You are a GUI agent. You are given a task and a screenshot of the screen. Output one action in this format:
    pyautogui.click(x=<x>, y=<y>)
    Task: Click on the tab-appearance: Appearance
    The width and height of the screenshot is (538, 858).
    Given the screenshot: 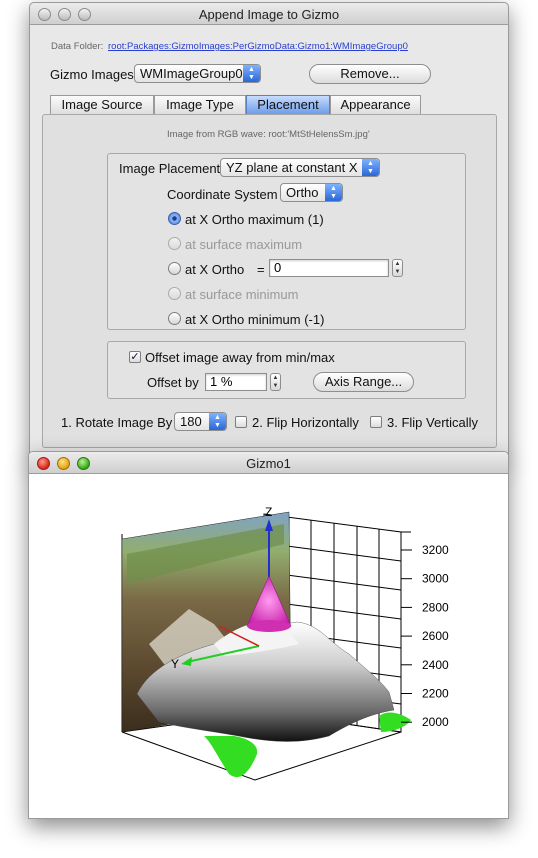 What is the action you would take?
    pyautogui.click(x=375, y=105)
    